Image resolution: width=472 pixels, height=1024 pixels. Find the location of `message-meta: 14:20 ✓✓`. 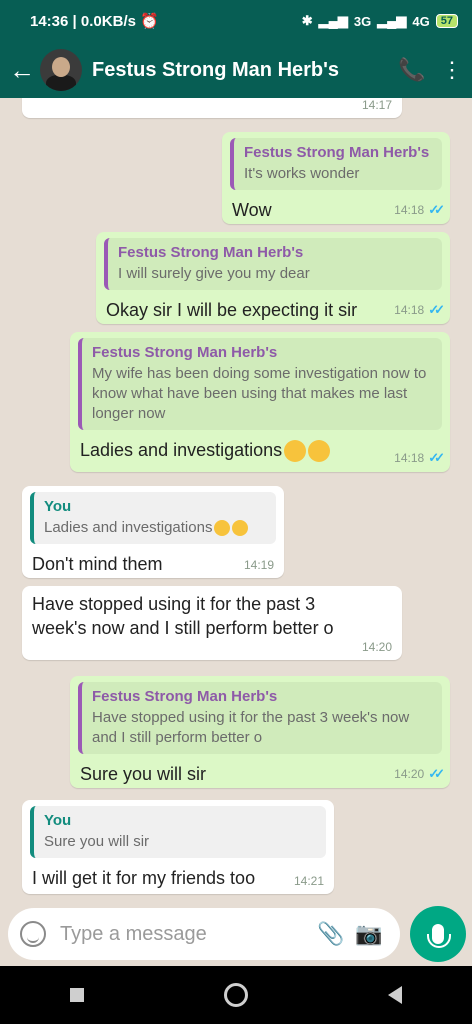

message-meta: 14:20 ✓✓ is located at coordinates (419, 774).